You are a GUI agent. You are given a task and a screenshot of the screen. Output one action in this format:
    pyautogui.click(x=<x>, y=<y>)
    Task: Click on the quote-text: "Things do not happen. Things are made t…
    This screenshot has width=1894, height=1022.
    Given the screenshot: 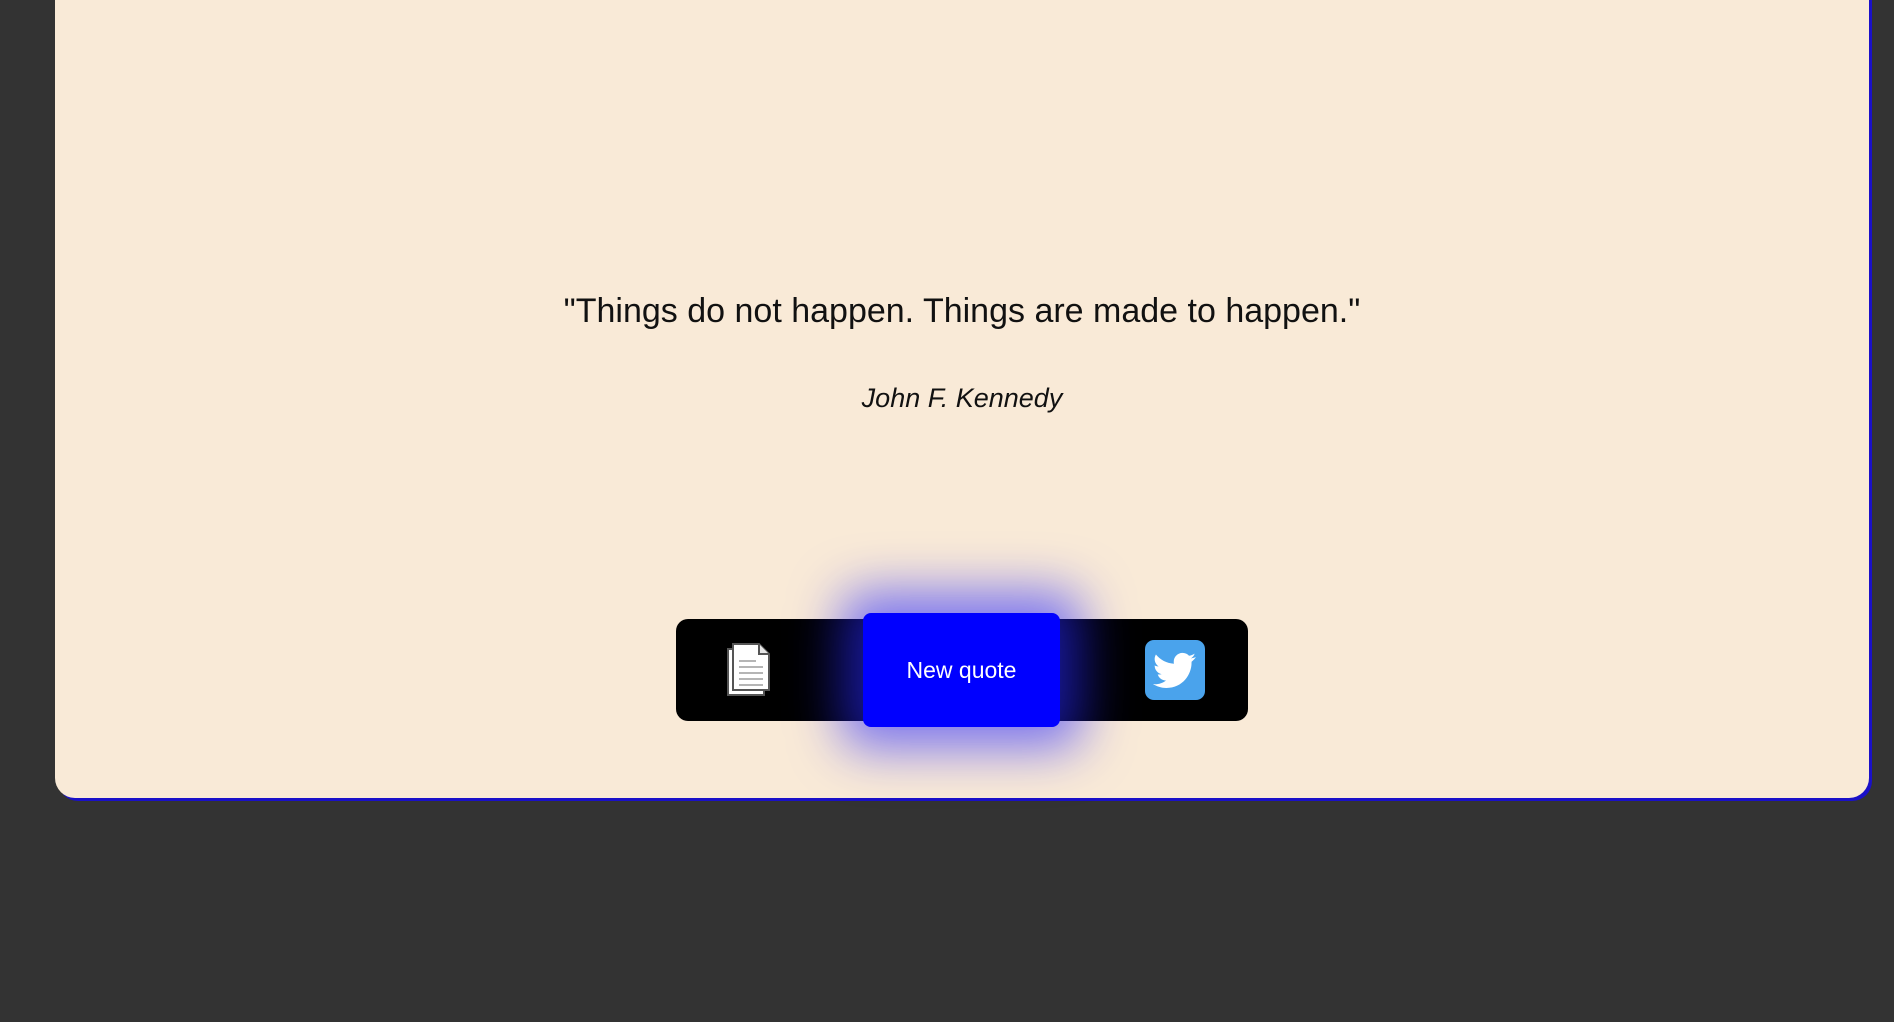 What is the action you would take?
    pyautogui.click(x=962, y=311)
    